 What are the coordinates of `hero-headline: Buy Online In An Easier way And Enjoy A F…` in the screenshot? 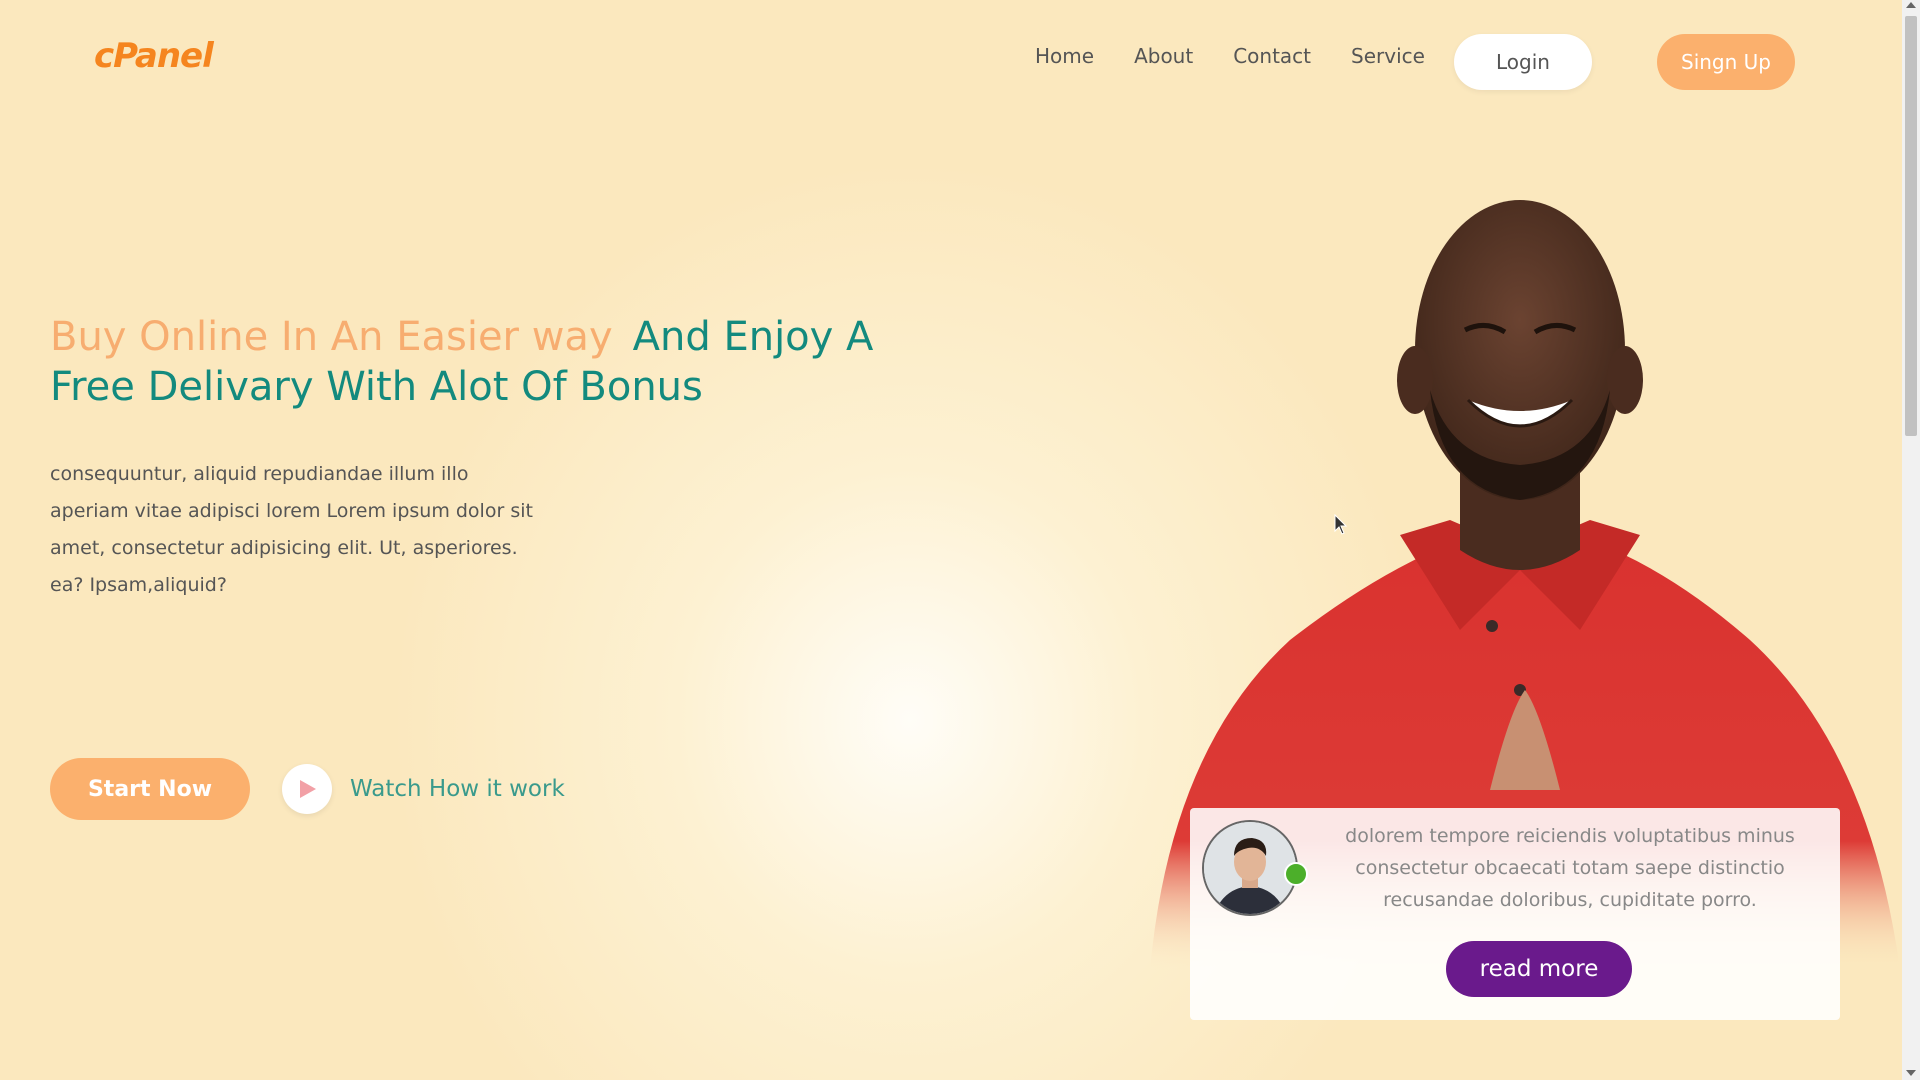 It's located at (500, 362).